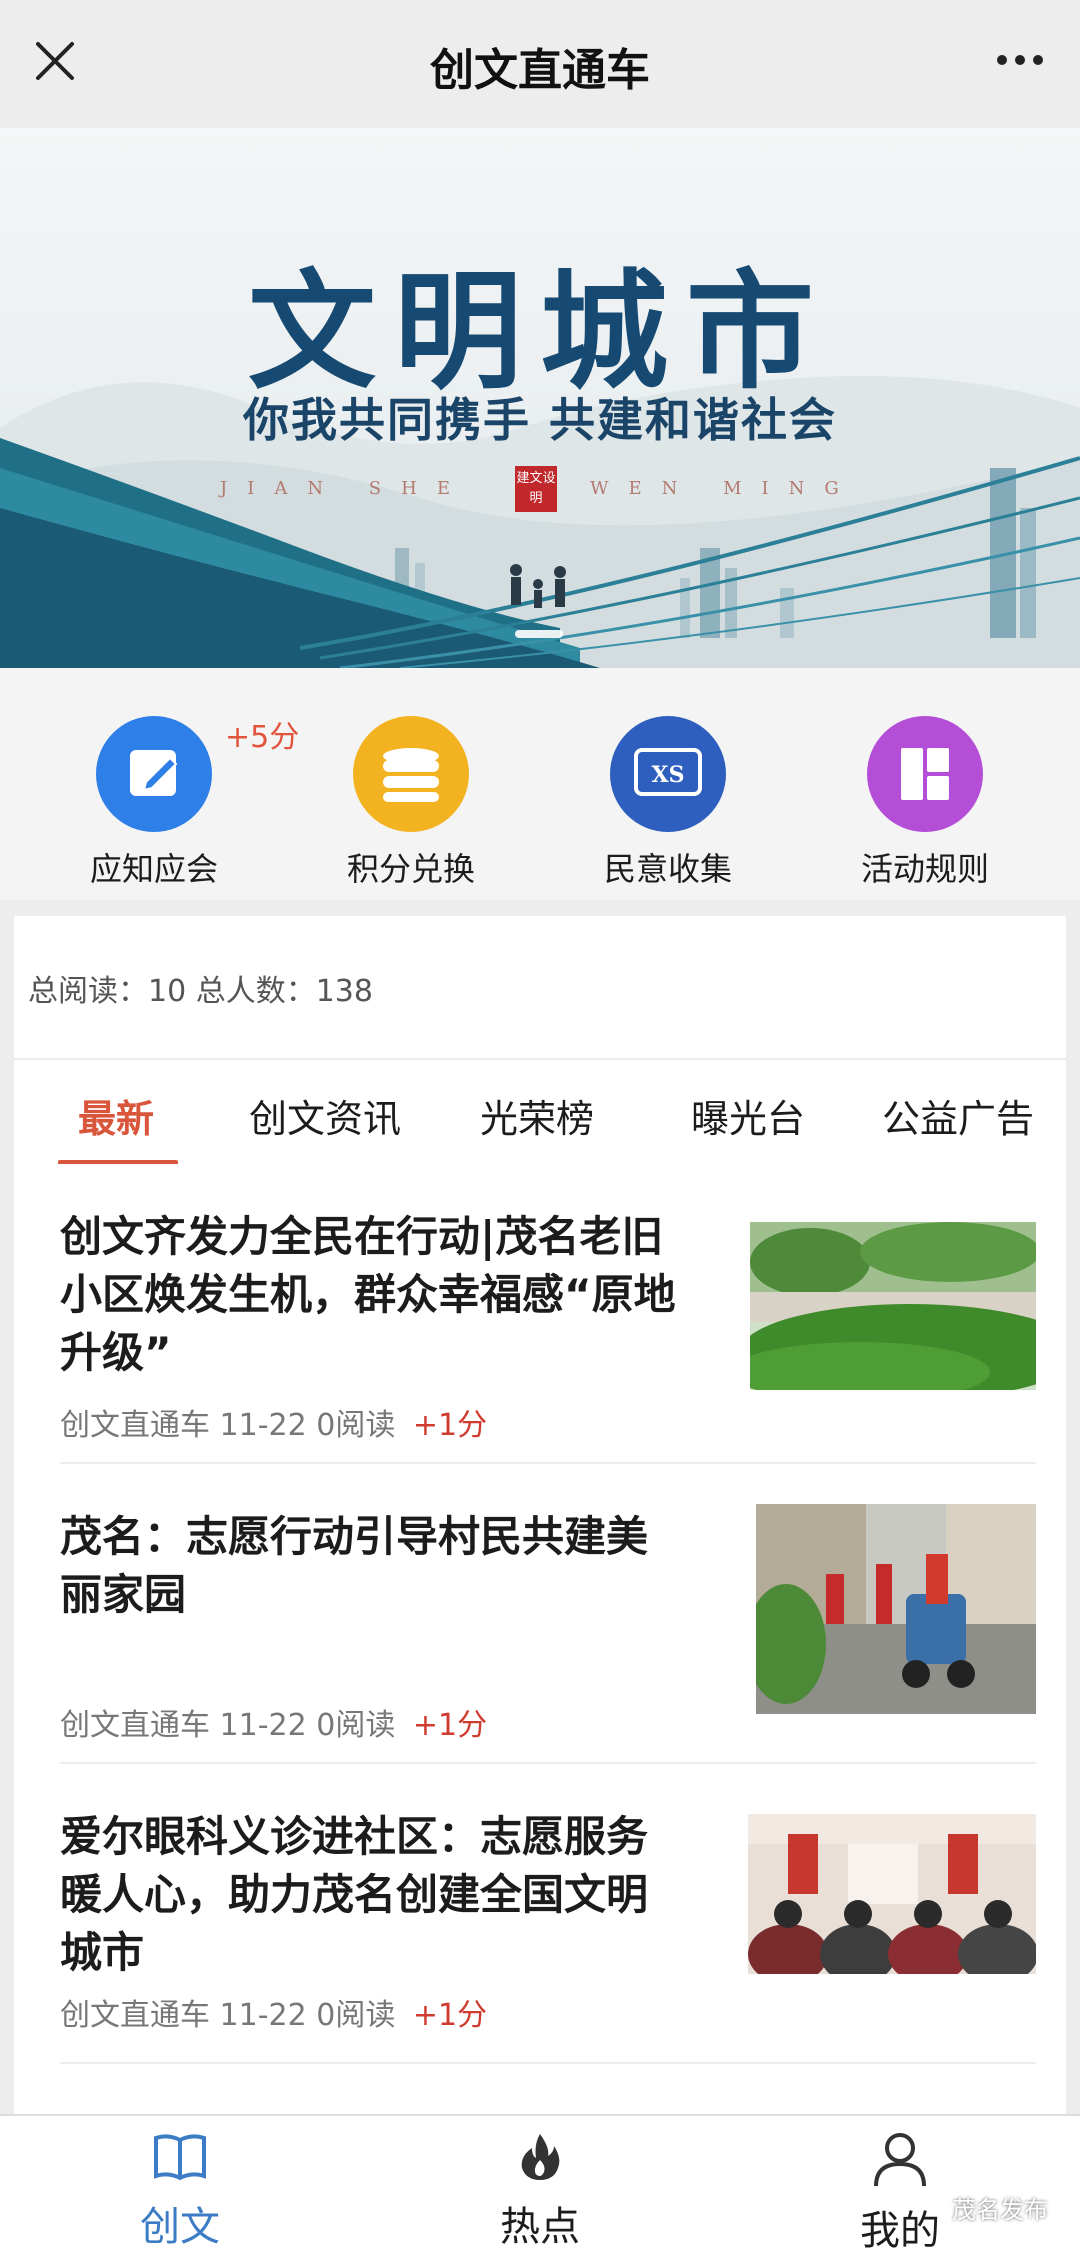 The image size is (1080, 2258). What do you see at coordinates (354, 1894) in the screenshot?
I see `article-title: 爱尔眼科义诊进社区：志愿服务暖人心，助力茂名创建全国文明城市` at bounding box center [354, 1894].